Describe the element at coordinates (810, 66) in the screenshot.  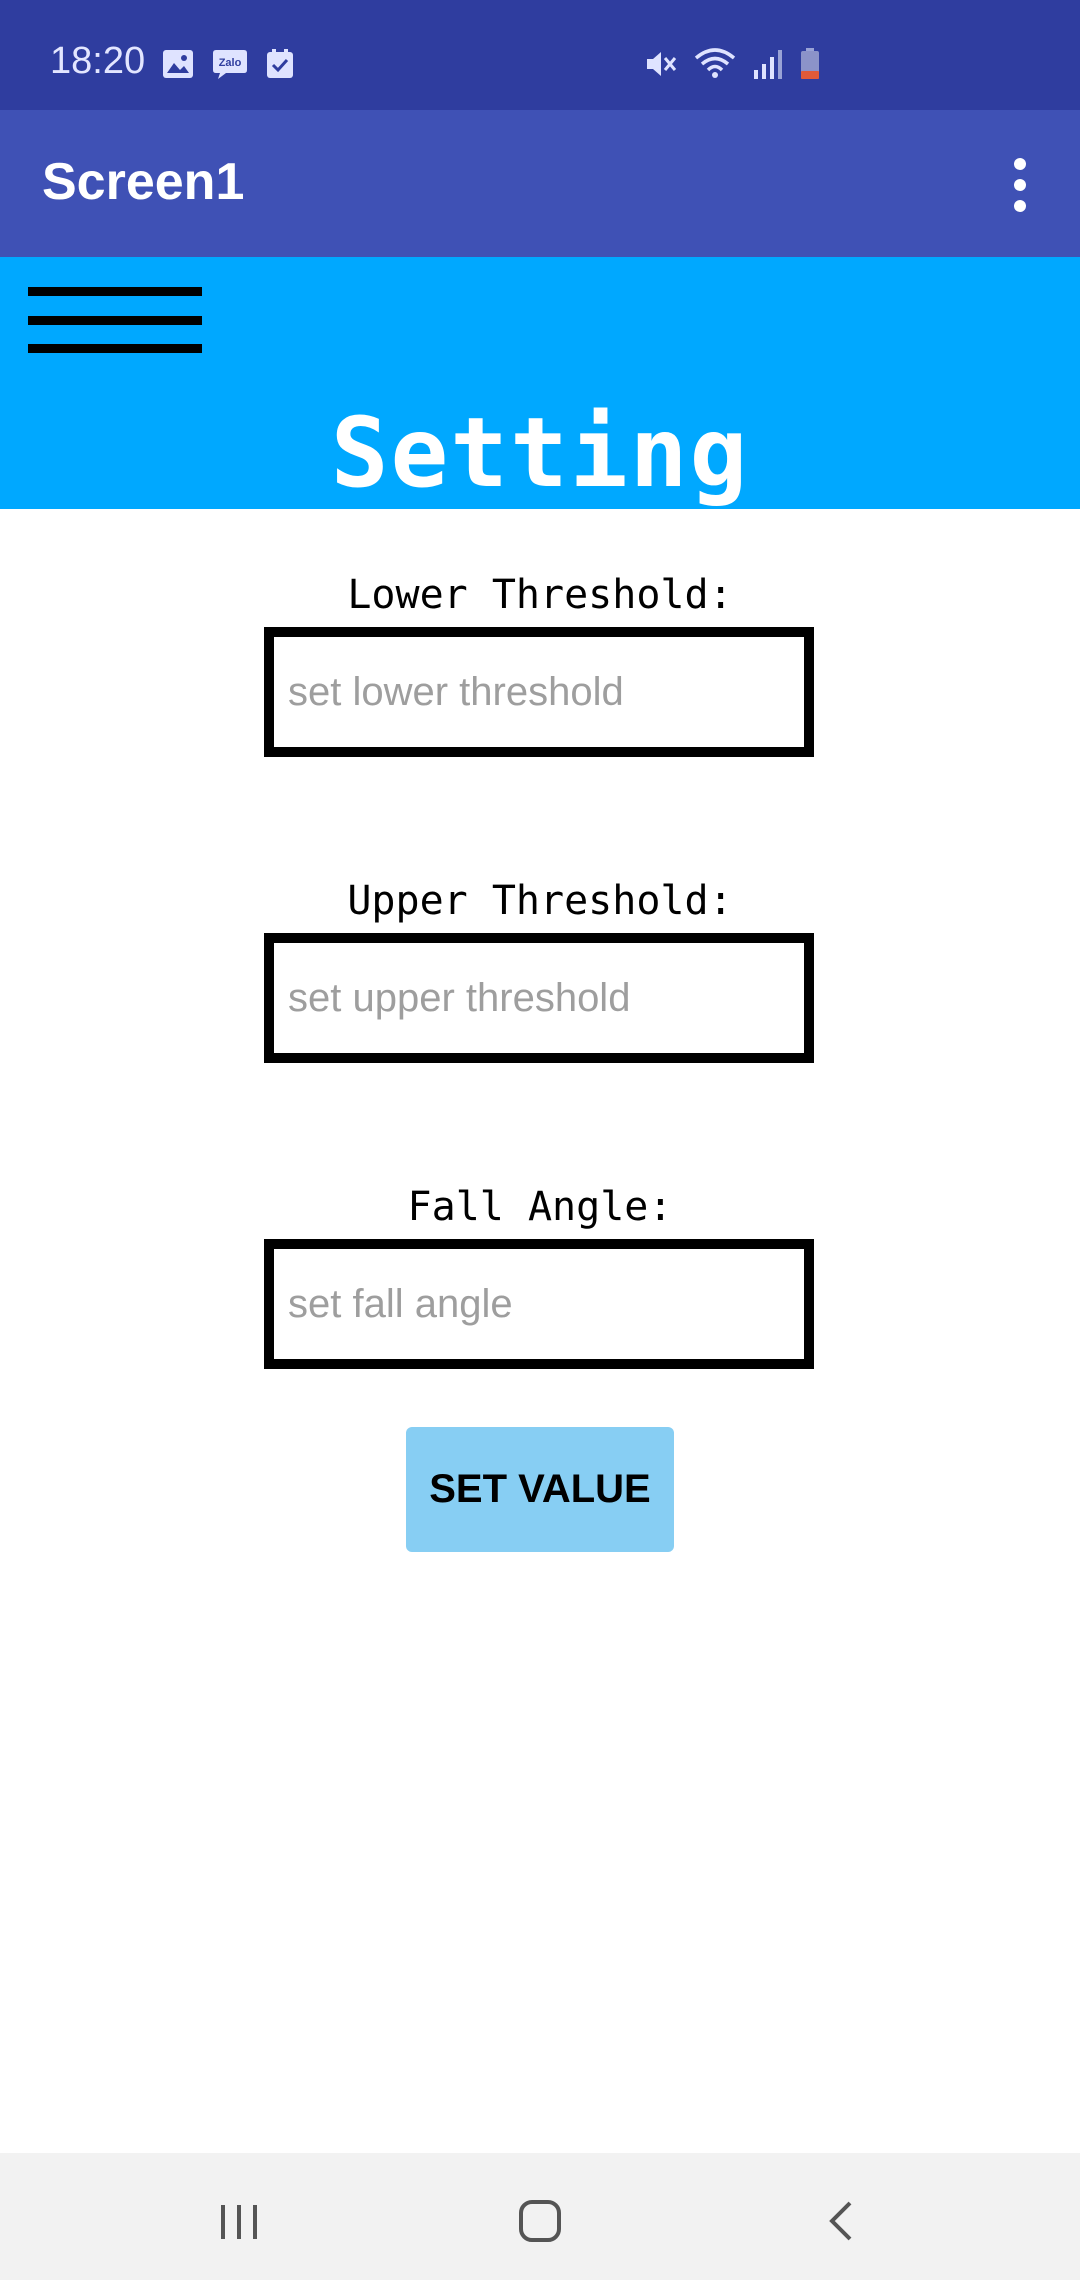
I see `battery-icon` at that location.